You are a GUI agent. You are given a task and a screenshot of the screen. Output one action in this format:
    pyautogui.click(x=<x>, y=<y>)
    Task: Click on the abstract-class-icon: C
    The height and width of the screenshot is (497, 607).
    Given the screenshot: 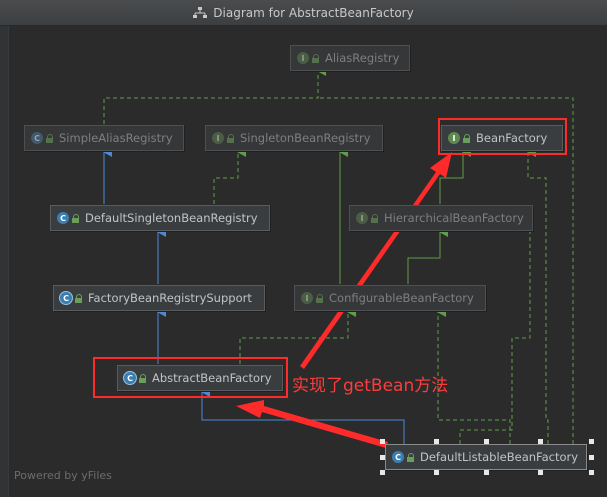 What is the action you would take?
    pyautogui.click(x=66, y=298)
    